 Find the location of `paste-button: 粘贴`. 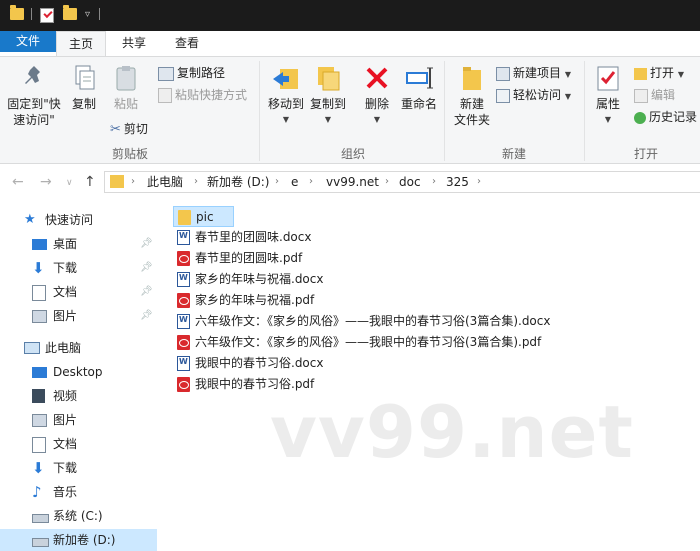

paste-button: 粘贴 is located at coordinates (126, 87).